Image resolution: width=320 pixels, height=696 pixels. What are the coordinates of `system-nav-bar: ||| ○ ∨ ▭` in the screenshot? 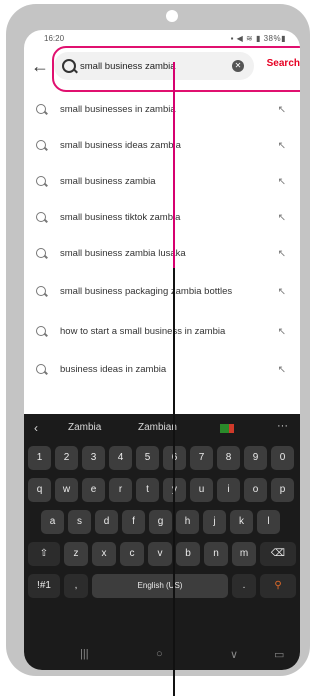 It's located at (162, 655).